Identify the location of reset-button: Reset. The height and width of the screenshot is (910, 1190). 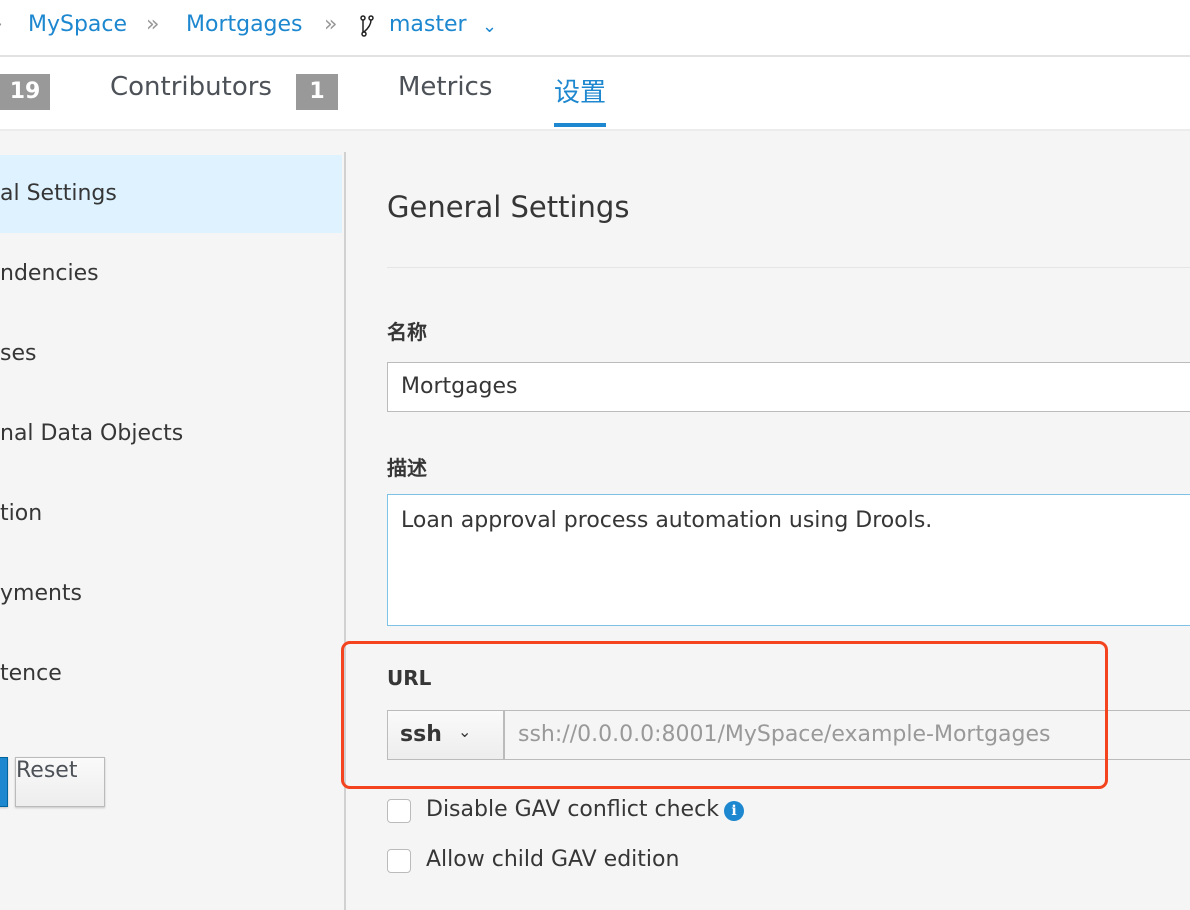
(60, 782).